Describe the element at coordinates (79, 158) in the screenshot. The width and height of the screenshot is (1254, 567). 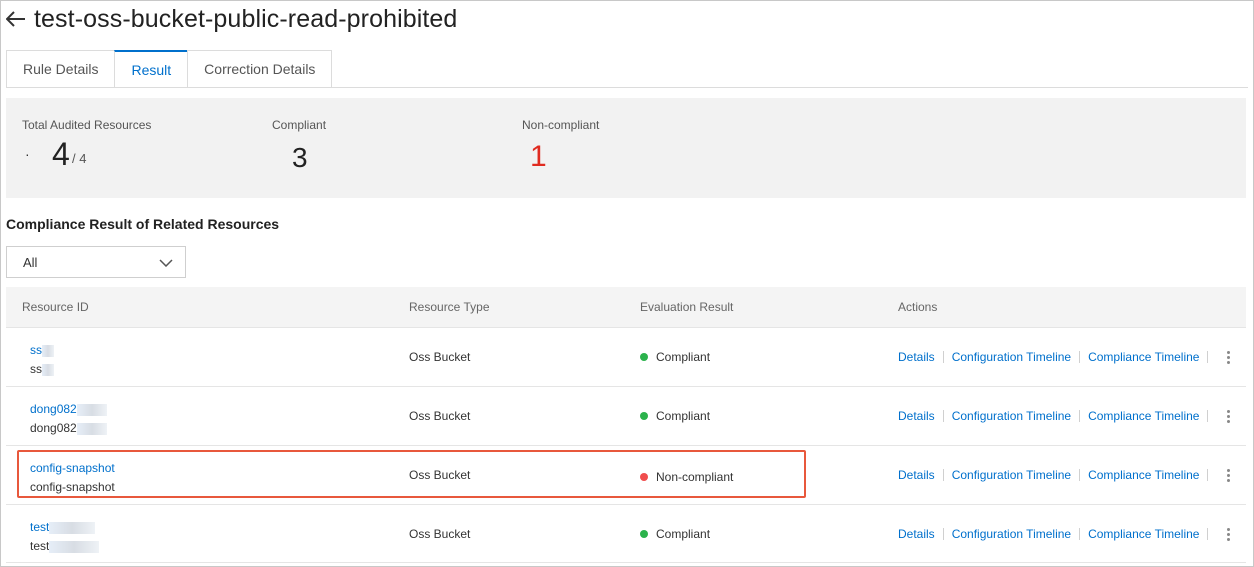
I see `stat-total-of: / 4` at that location.